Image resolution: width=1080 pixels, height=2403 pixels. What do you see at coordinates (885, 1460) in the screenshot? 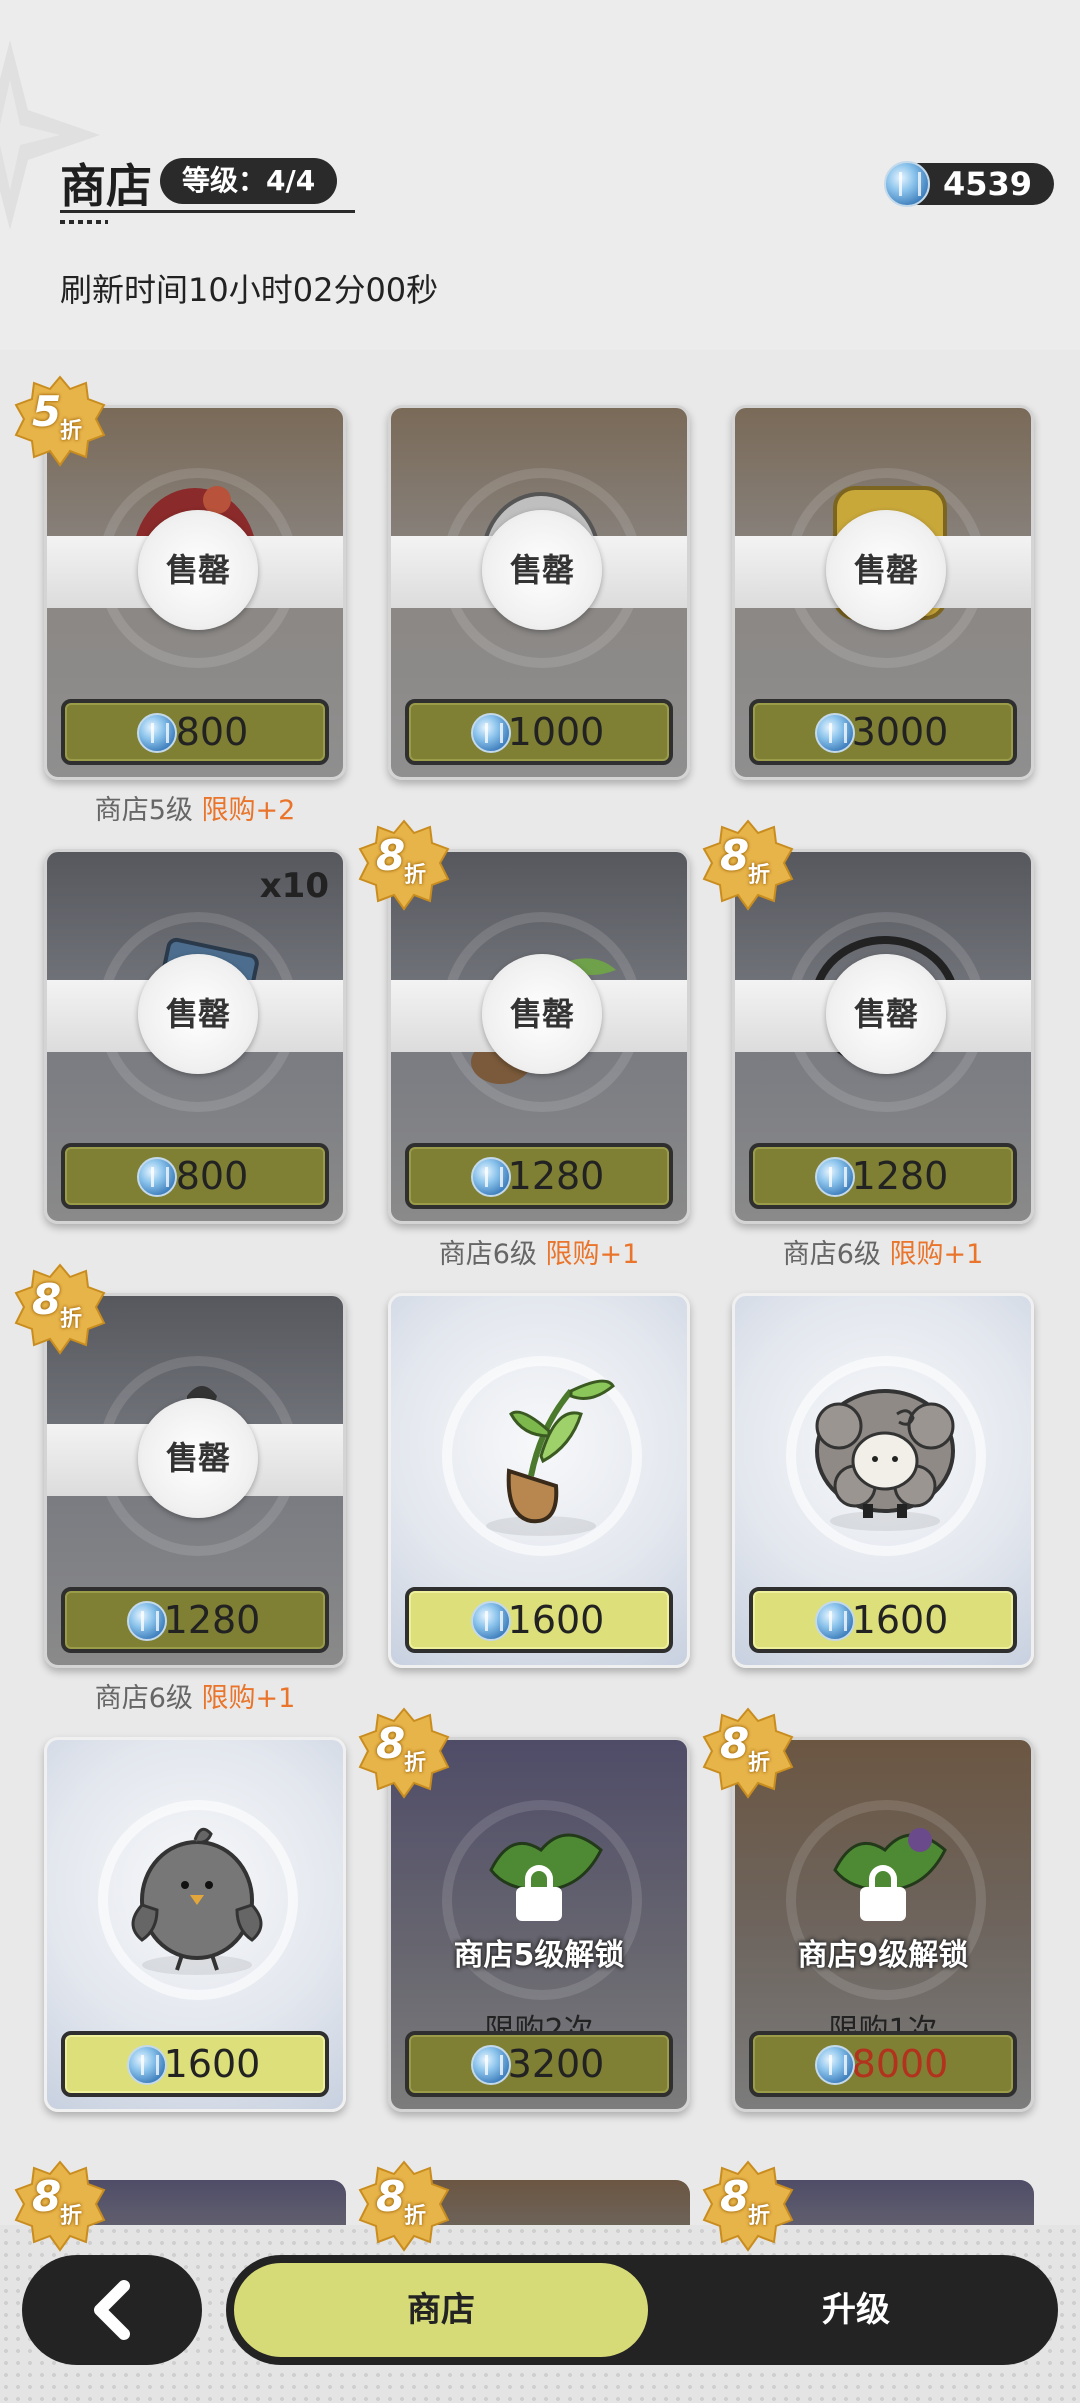
I see `sheep-icon` at bounding box center [885, 1460].